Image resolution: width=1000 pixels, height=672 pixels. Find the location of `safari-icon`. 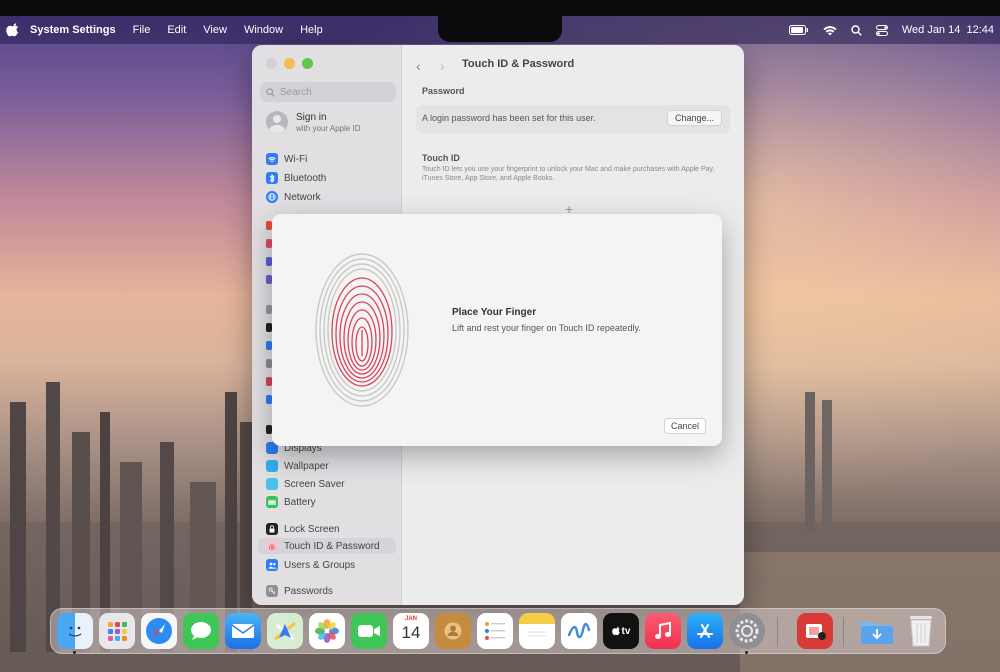

safari-icon is located at coordinates (159, 631).